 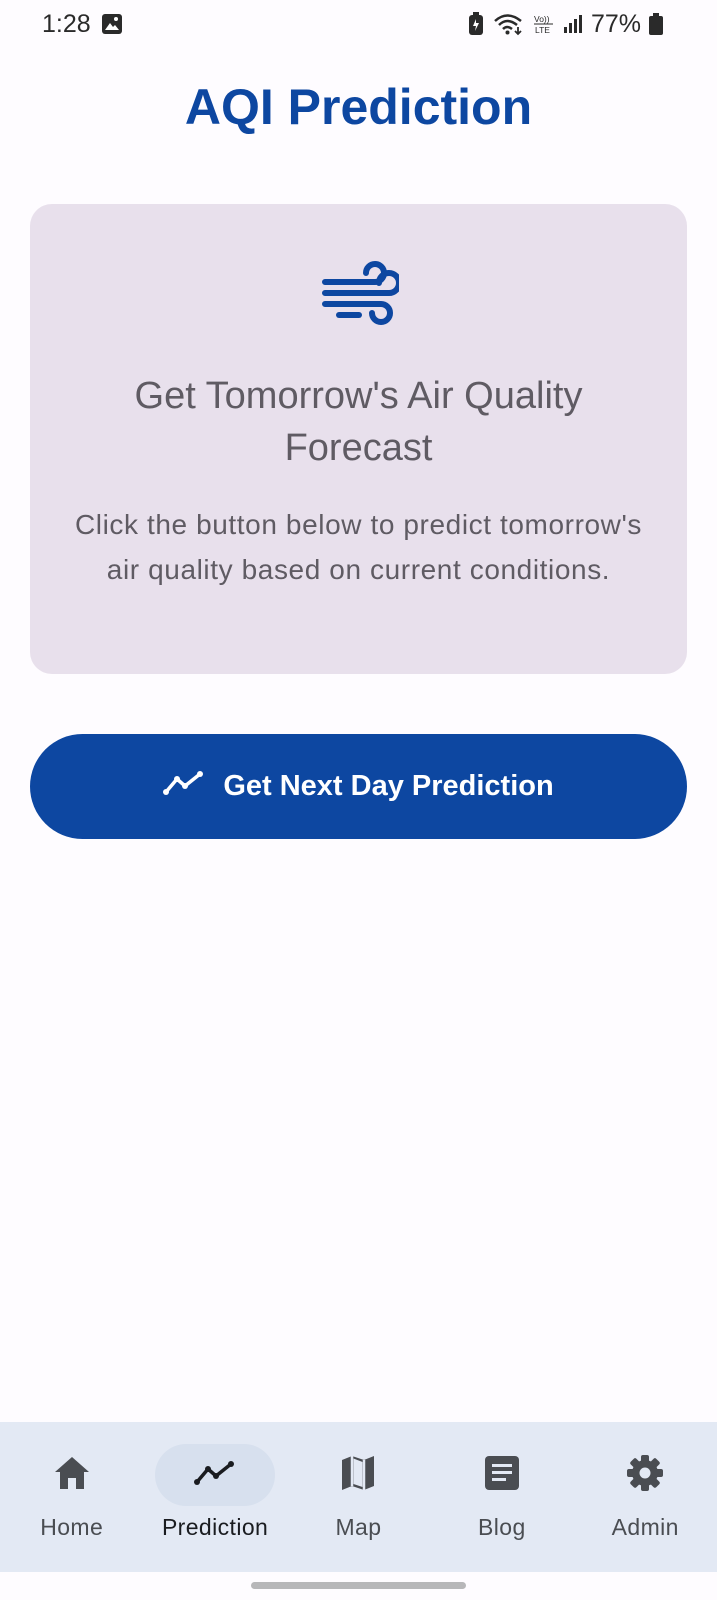 I want to click on nav-pill-home, so click(x=72, y=1475).